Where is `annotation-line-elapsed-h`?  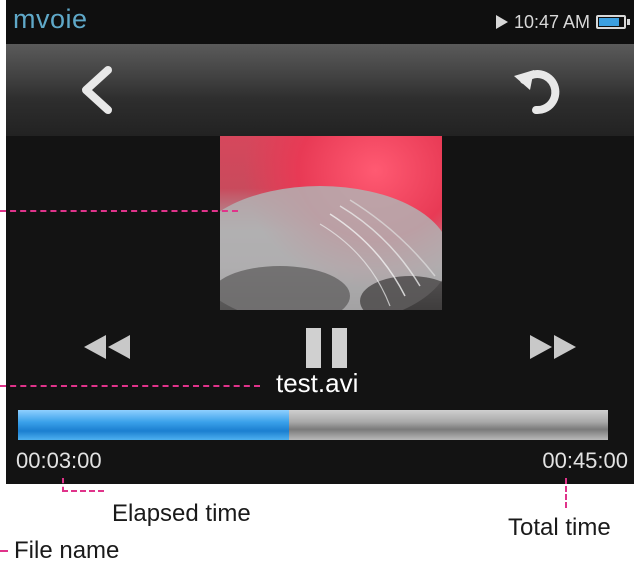 annotation-line-elapsed-h is located at coordinates (83, 491).